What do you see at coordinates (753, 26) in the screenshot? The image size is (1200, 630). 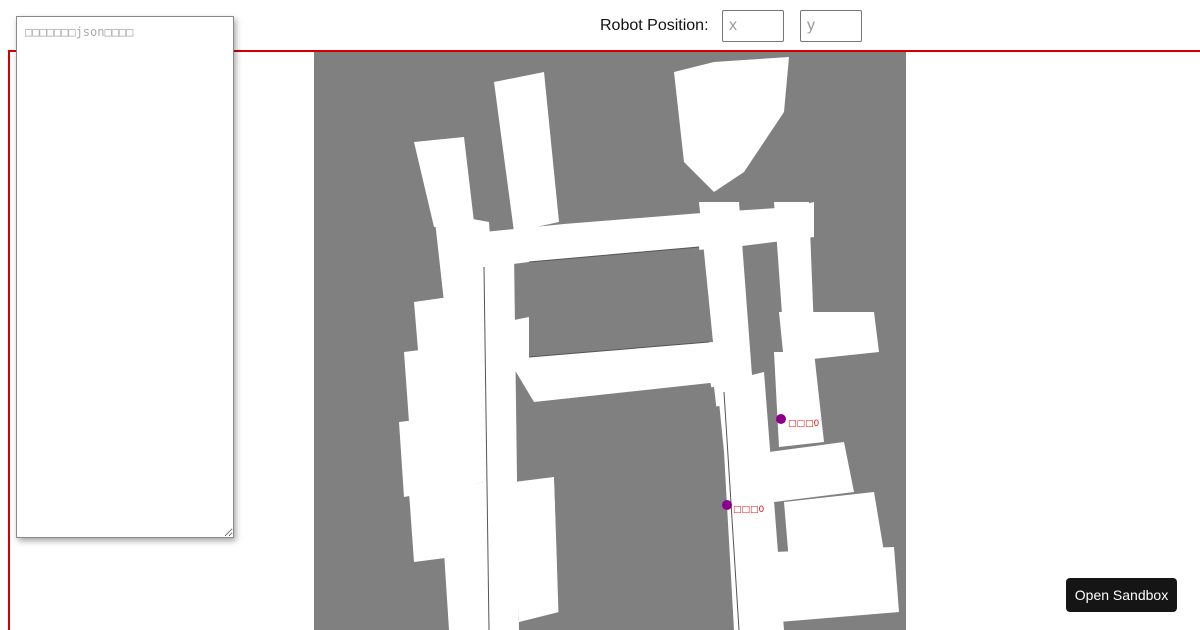 I see `robot-x-input` at bounding box center [753, 26].